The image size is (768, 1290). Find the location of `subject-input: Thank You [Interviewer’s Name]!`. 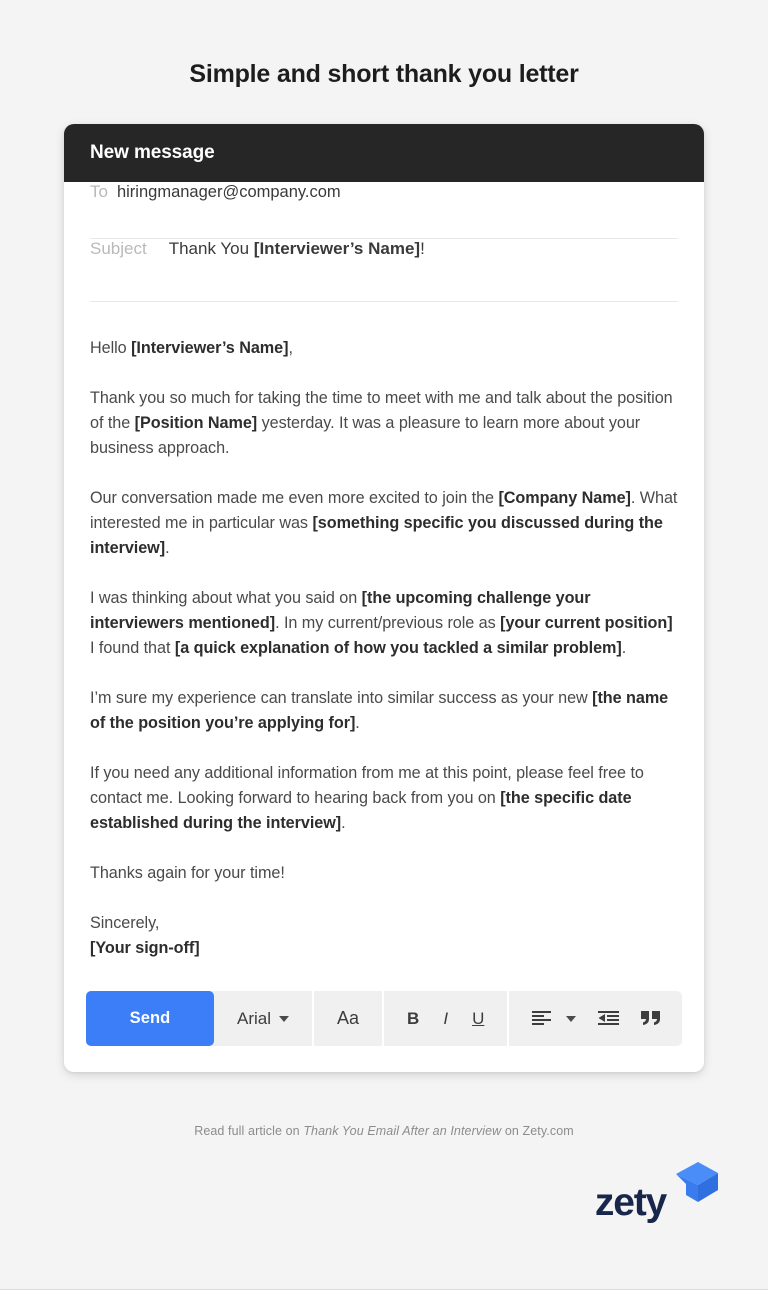

subject-input: Thank You [Interviewer’s Name]! is located at coordinates (297, 249).